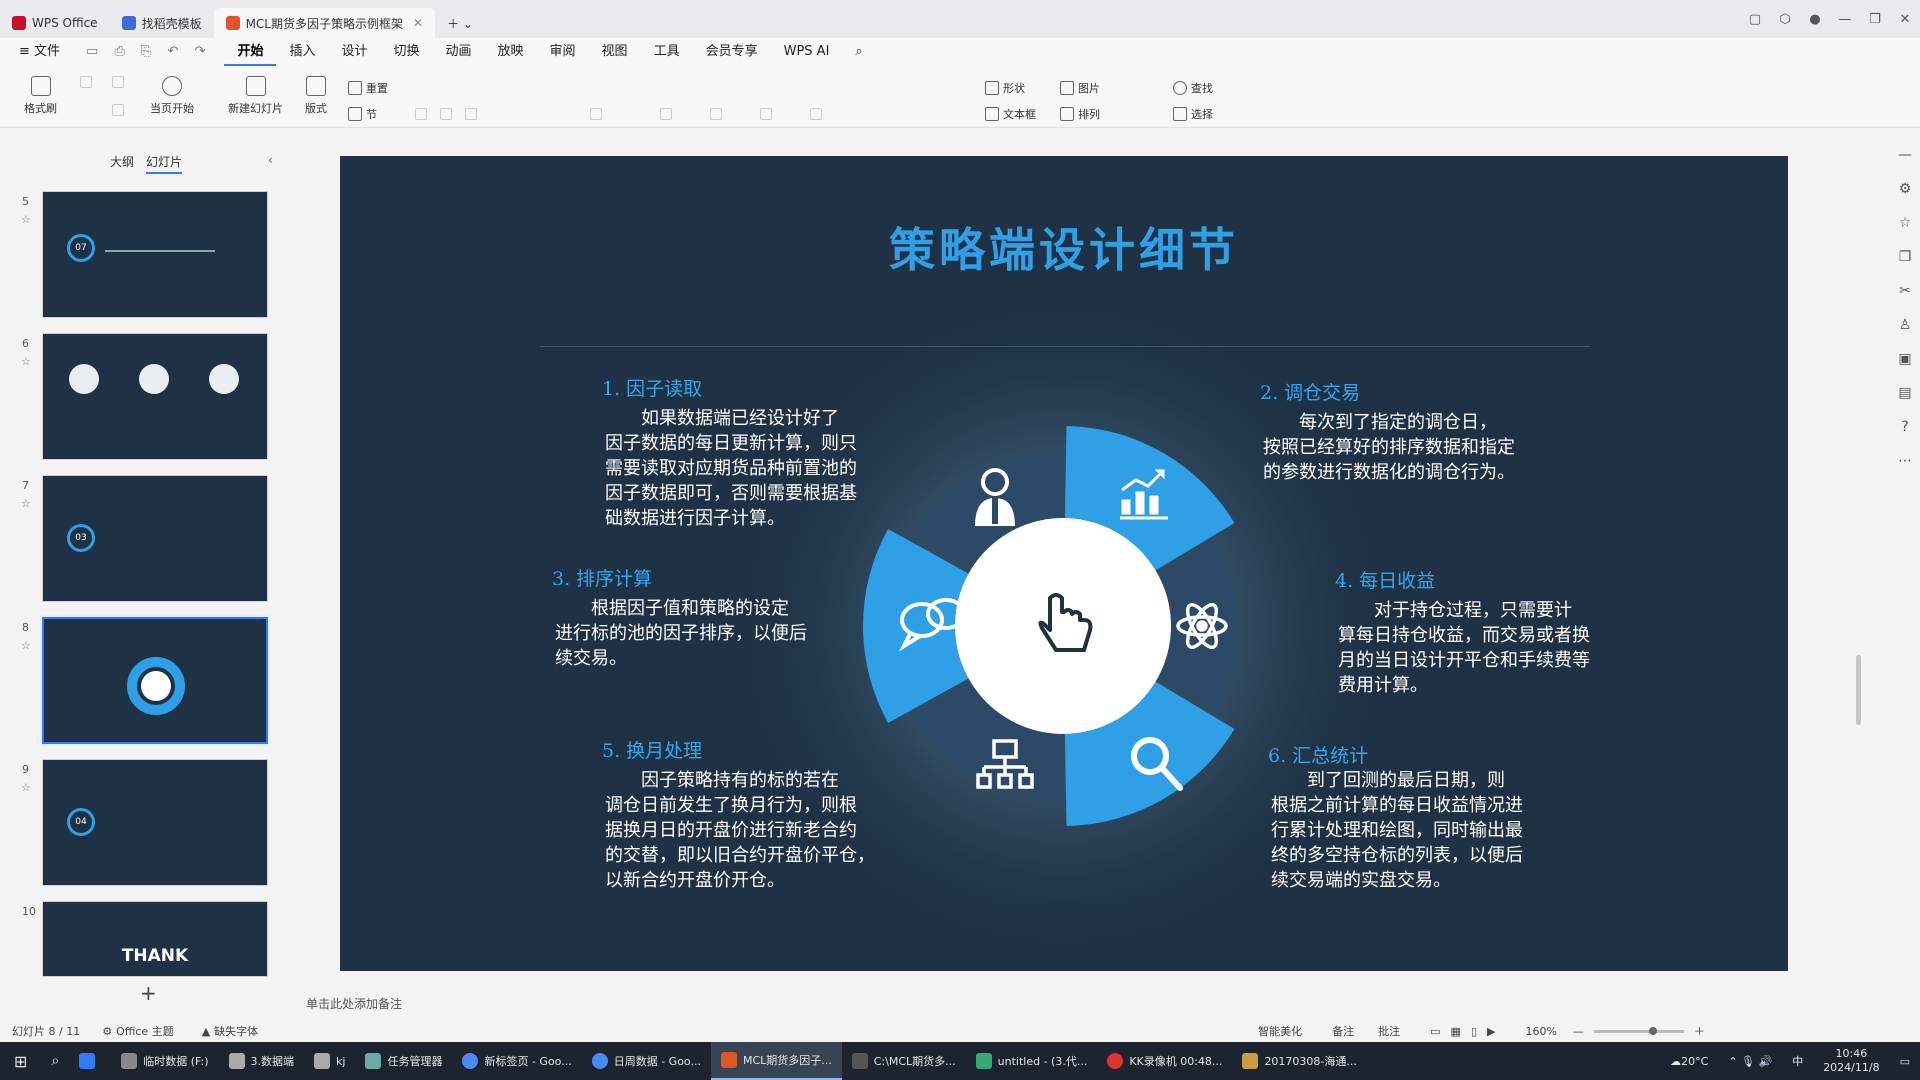  I want to click on menu-member: 会员专享, so click(732, 52).